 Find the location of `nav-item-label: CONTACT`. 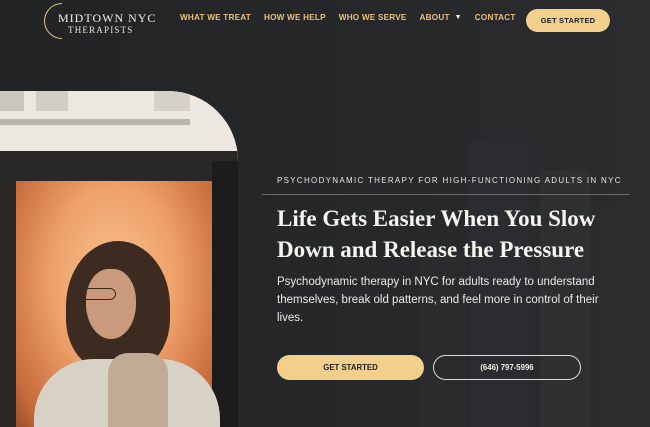

nav-item-label: CONTACT is located at coordinates (495, 17).